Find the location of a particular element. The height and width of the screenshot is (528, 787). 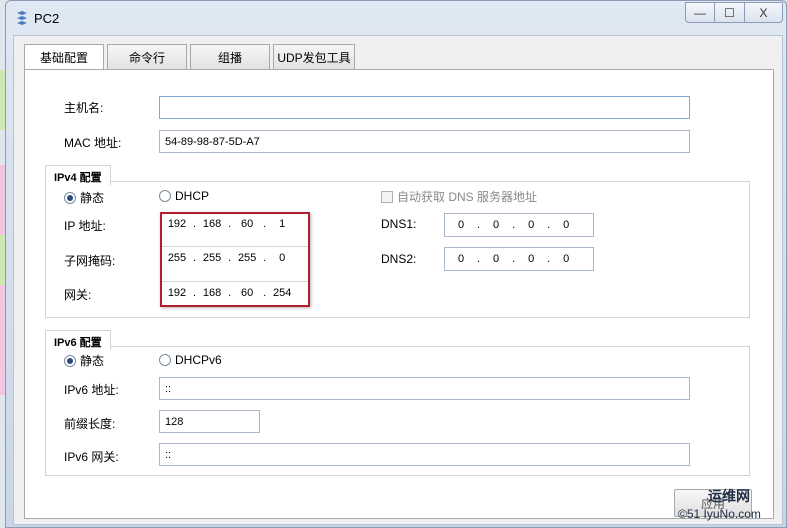

auto-dns-checkbox: 自动获取 DNS 服务器地址 is located at coordinates (459, 196).